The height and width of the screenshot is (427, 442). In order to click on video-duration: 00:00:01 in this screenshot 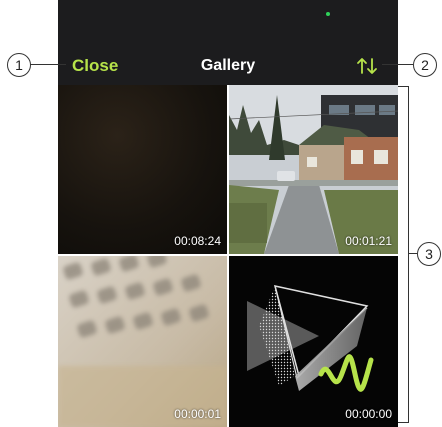, I will do `click(197, 414)`.